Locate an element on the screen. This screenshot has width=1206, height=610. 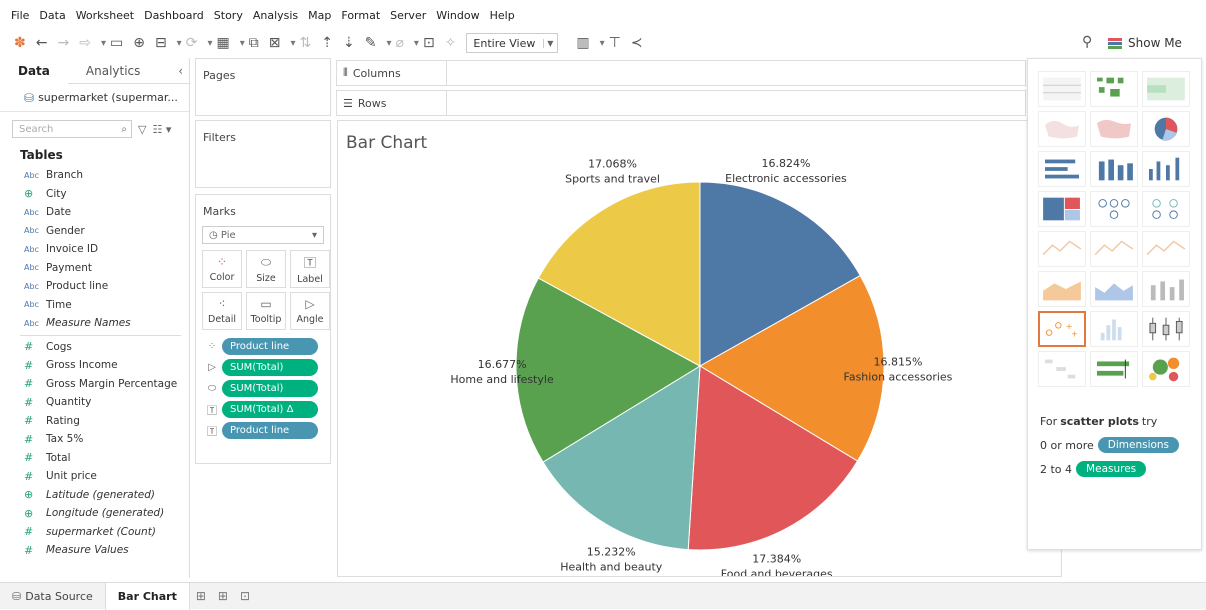
forward-icon: → is located at coordinates (63, 43).